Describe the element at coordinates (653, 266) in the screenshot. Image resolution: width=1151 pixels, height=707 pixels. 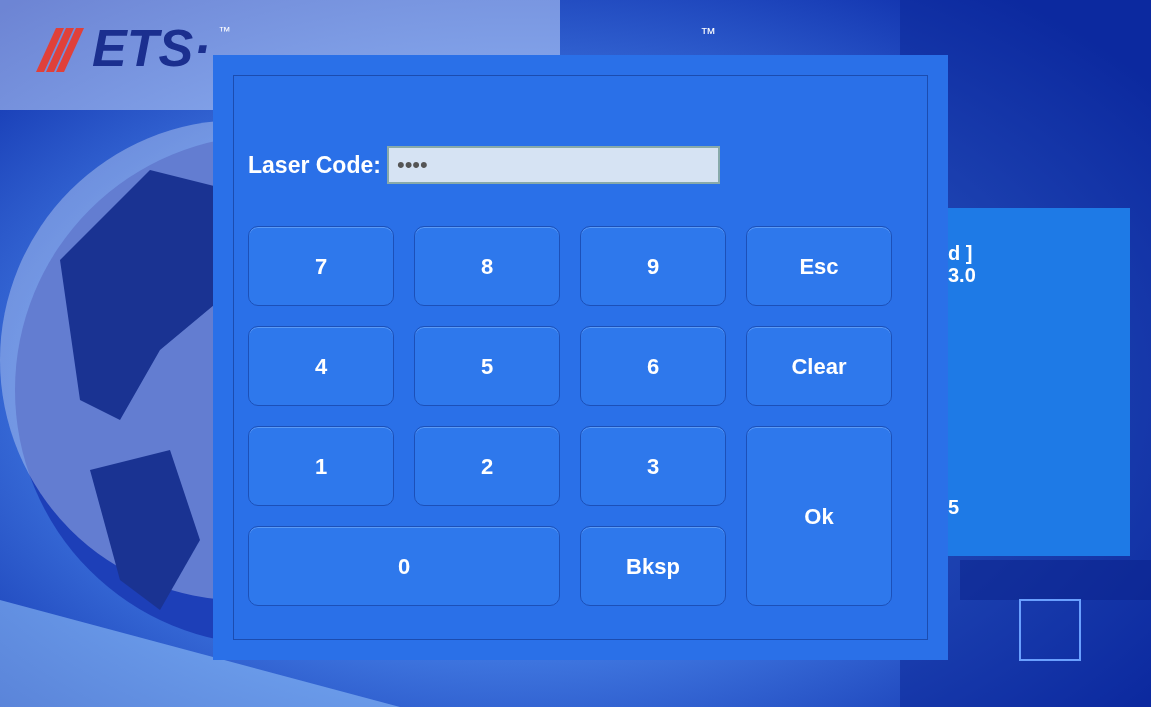
I see `keypad-key: 9` at that location.